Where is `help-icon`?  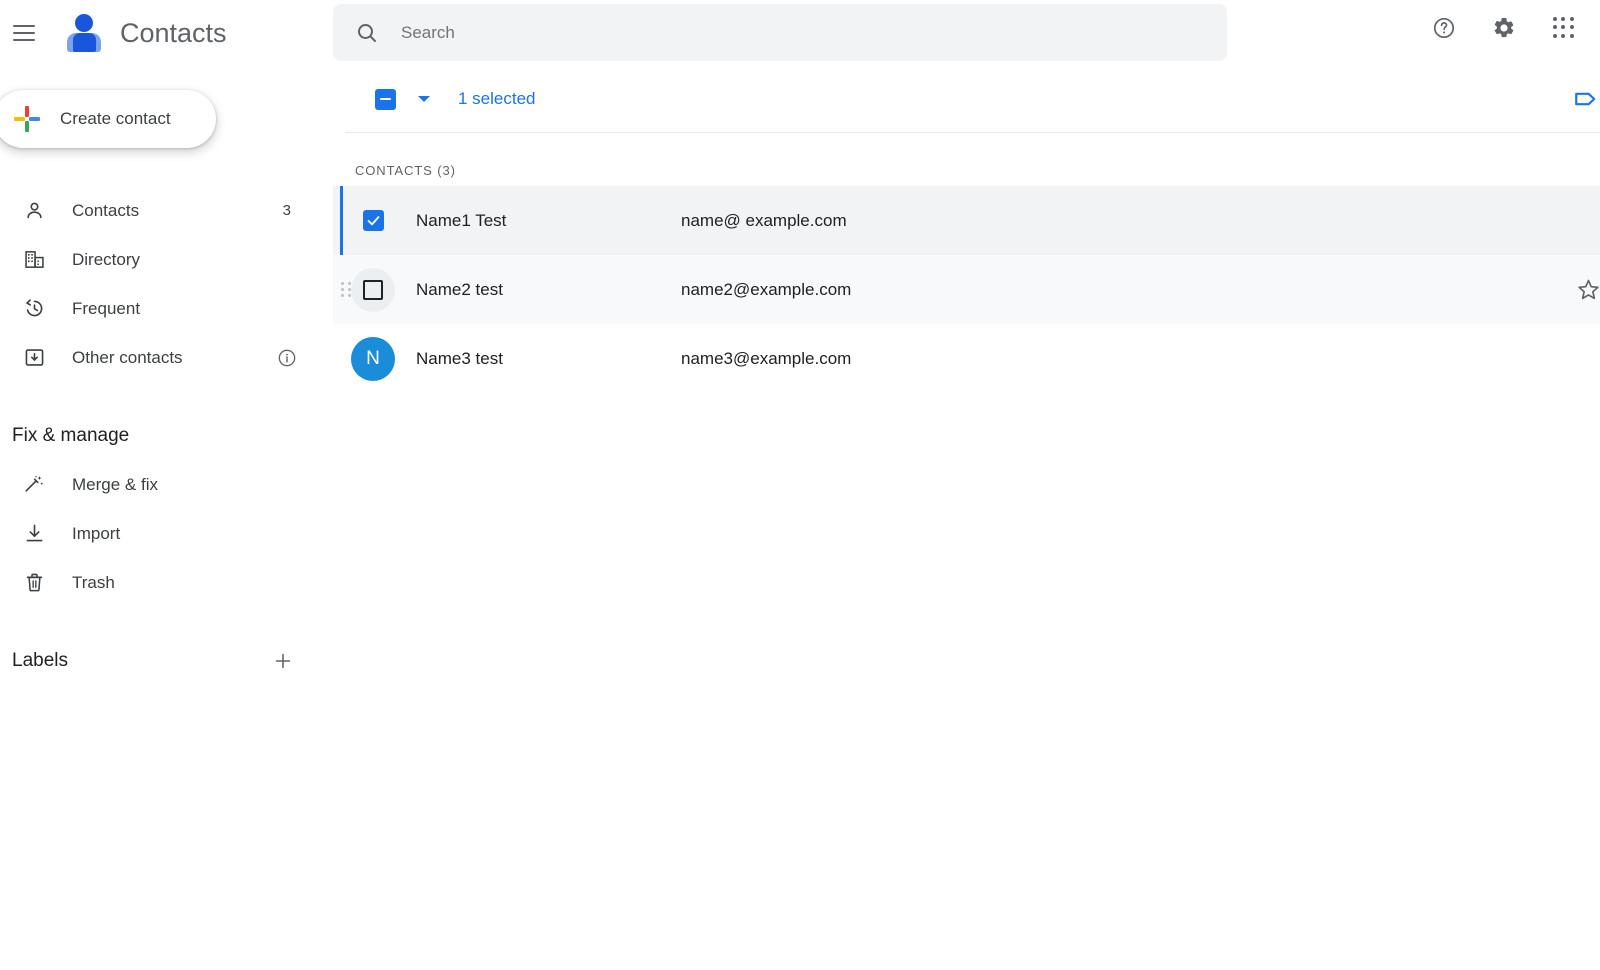
help-icon is located at coordinates (1444, 28).